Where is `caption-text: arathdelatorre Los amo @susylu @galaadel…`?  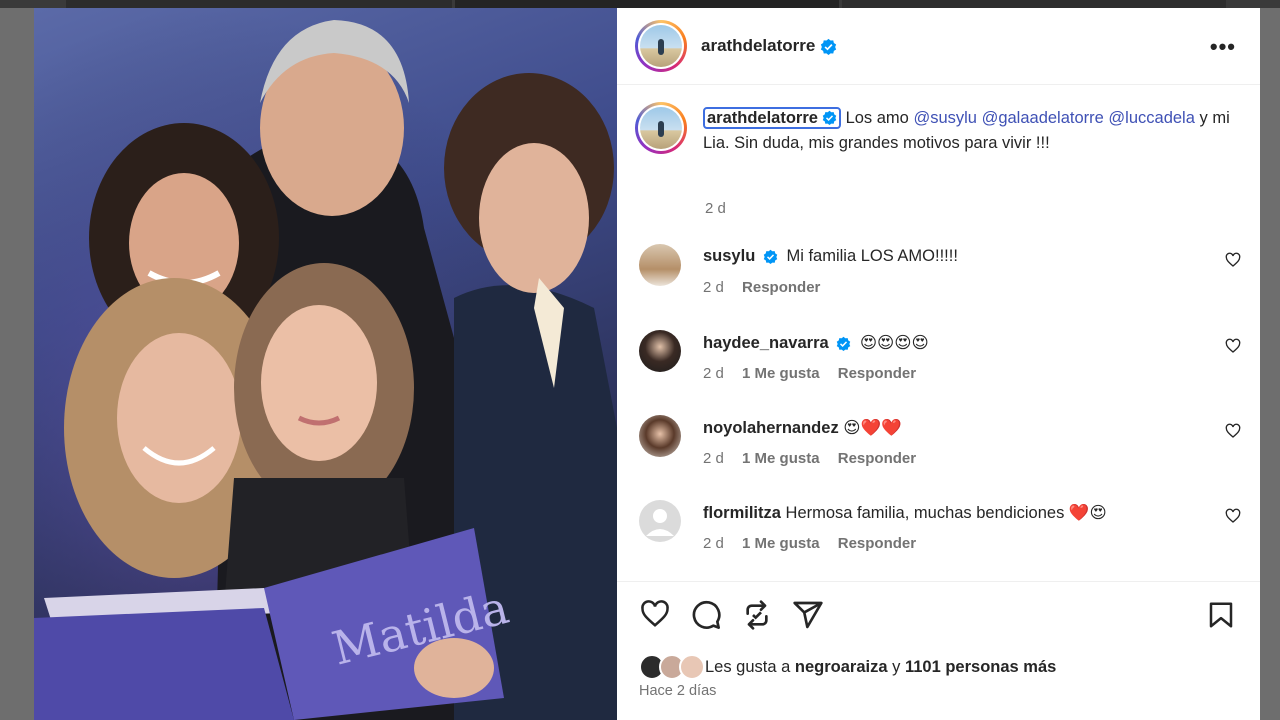 caption-text: arathdelatorre Los amo @susylu @galaadel… is located at coordinates (969, 131).